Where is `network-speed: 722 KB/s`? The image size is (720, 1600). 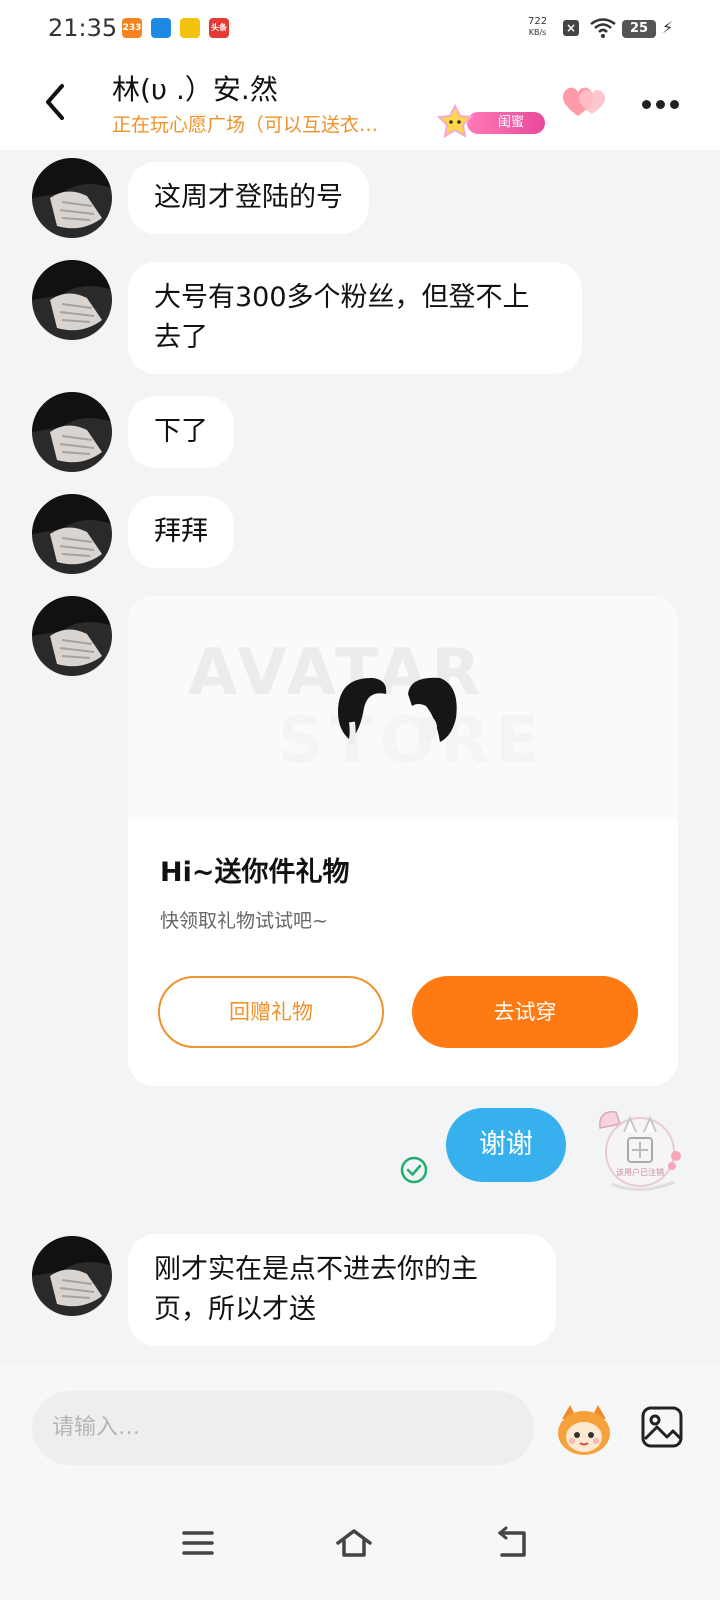 network-speed: 722 KB/s is located at coordinates (537, 27).